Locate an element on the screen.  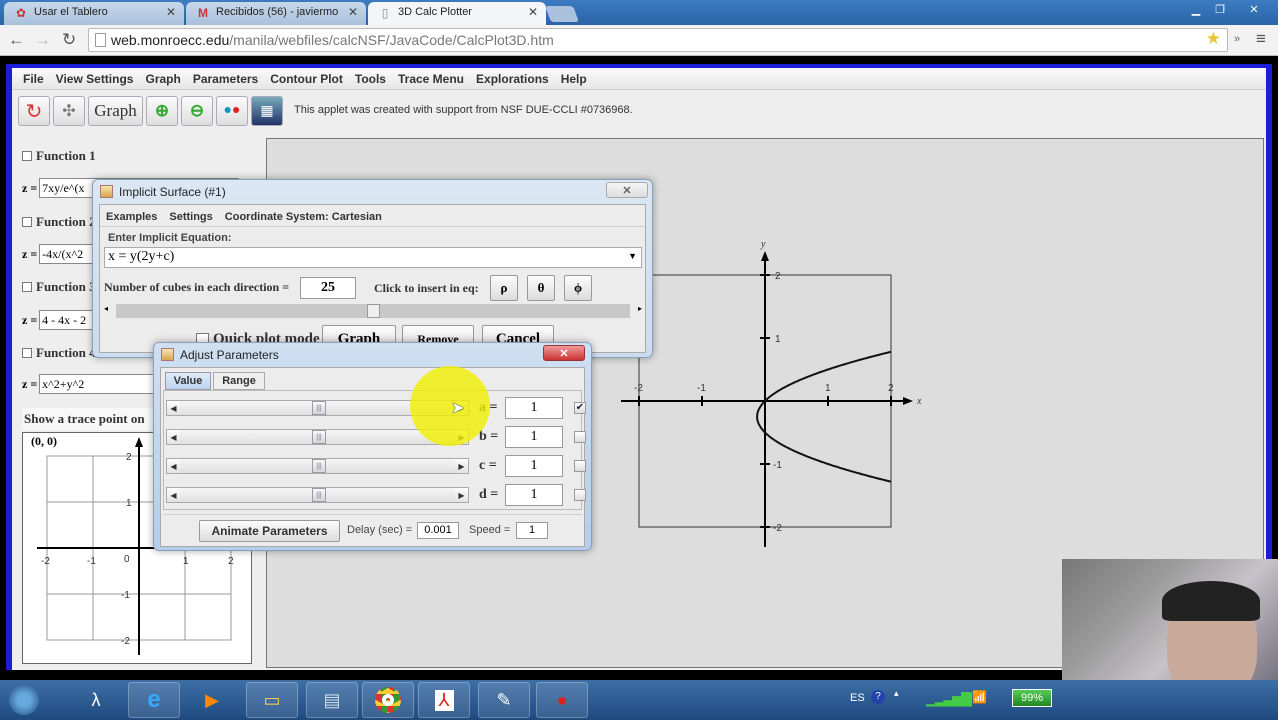
menu-icon: ≡ is located at coordinates (1261, 39).